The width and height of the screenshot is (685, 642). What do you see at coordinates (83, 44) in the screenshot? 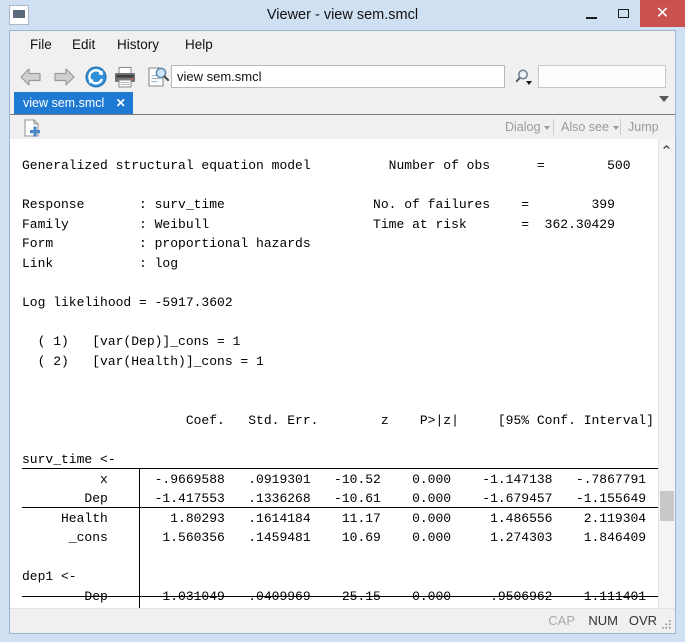
I see `menu-item-edit: Edit` at bounding box center [83, 44].